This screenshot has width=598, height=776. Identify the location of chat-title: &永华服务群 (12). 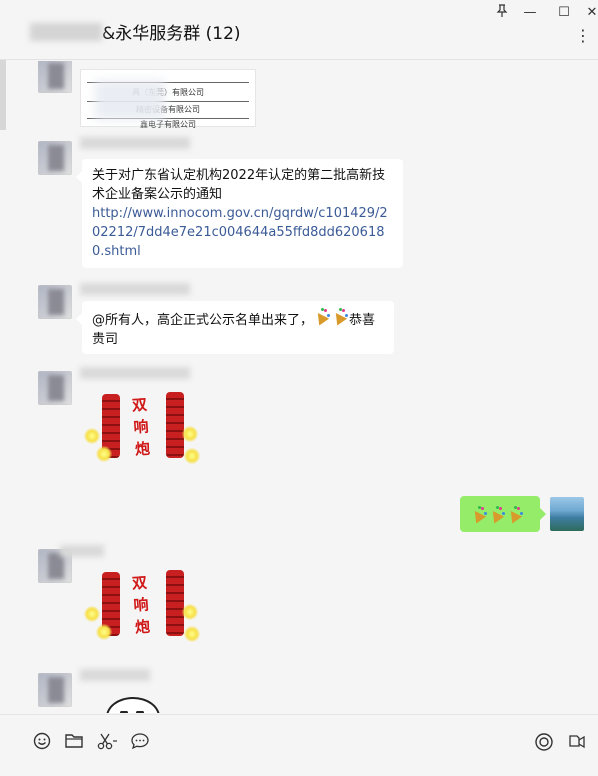
(135, 31).